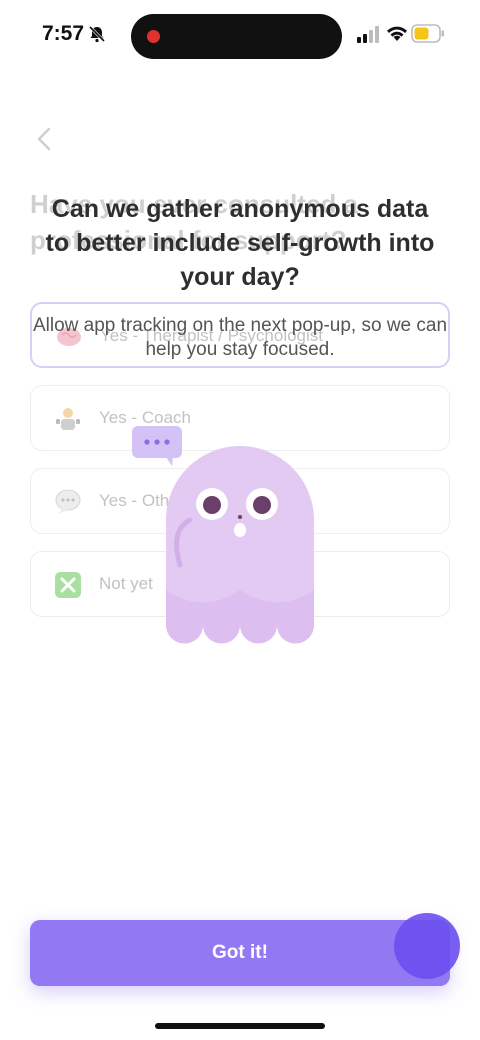 This screenshot has height=1040, width=480. I want to click on speech-bubble-icon, so click(68, 501).